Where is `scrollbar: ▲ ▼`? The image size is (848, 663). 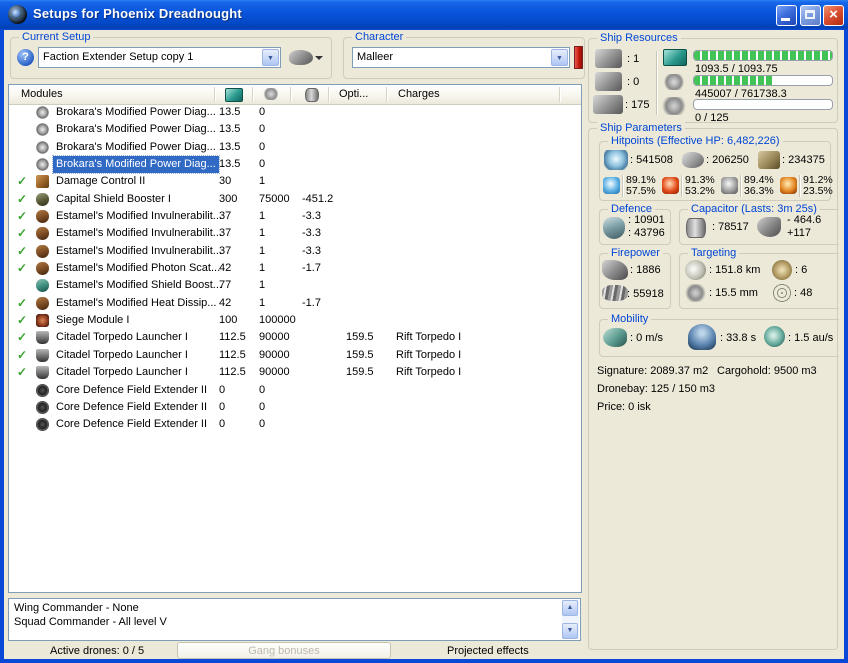
scrollbar: ▲ ▼ is located at coordinates (570, 619).